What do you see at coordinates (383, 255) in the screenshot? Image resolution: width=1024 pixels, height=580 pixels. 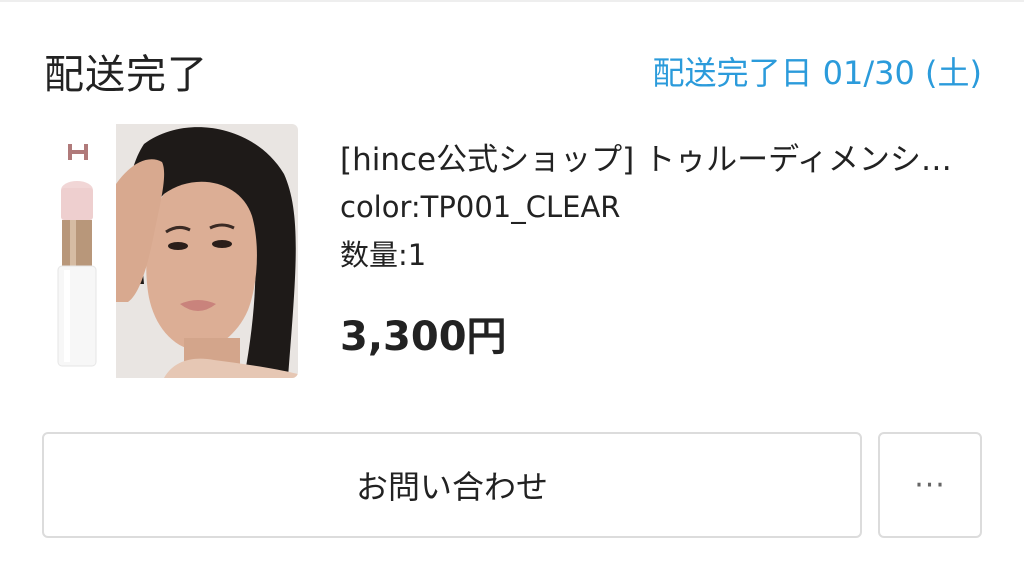 I see `product-quantity: 数量:1` at bounding box center [383, 255].